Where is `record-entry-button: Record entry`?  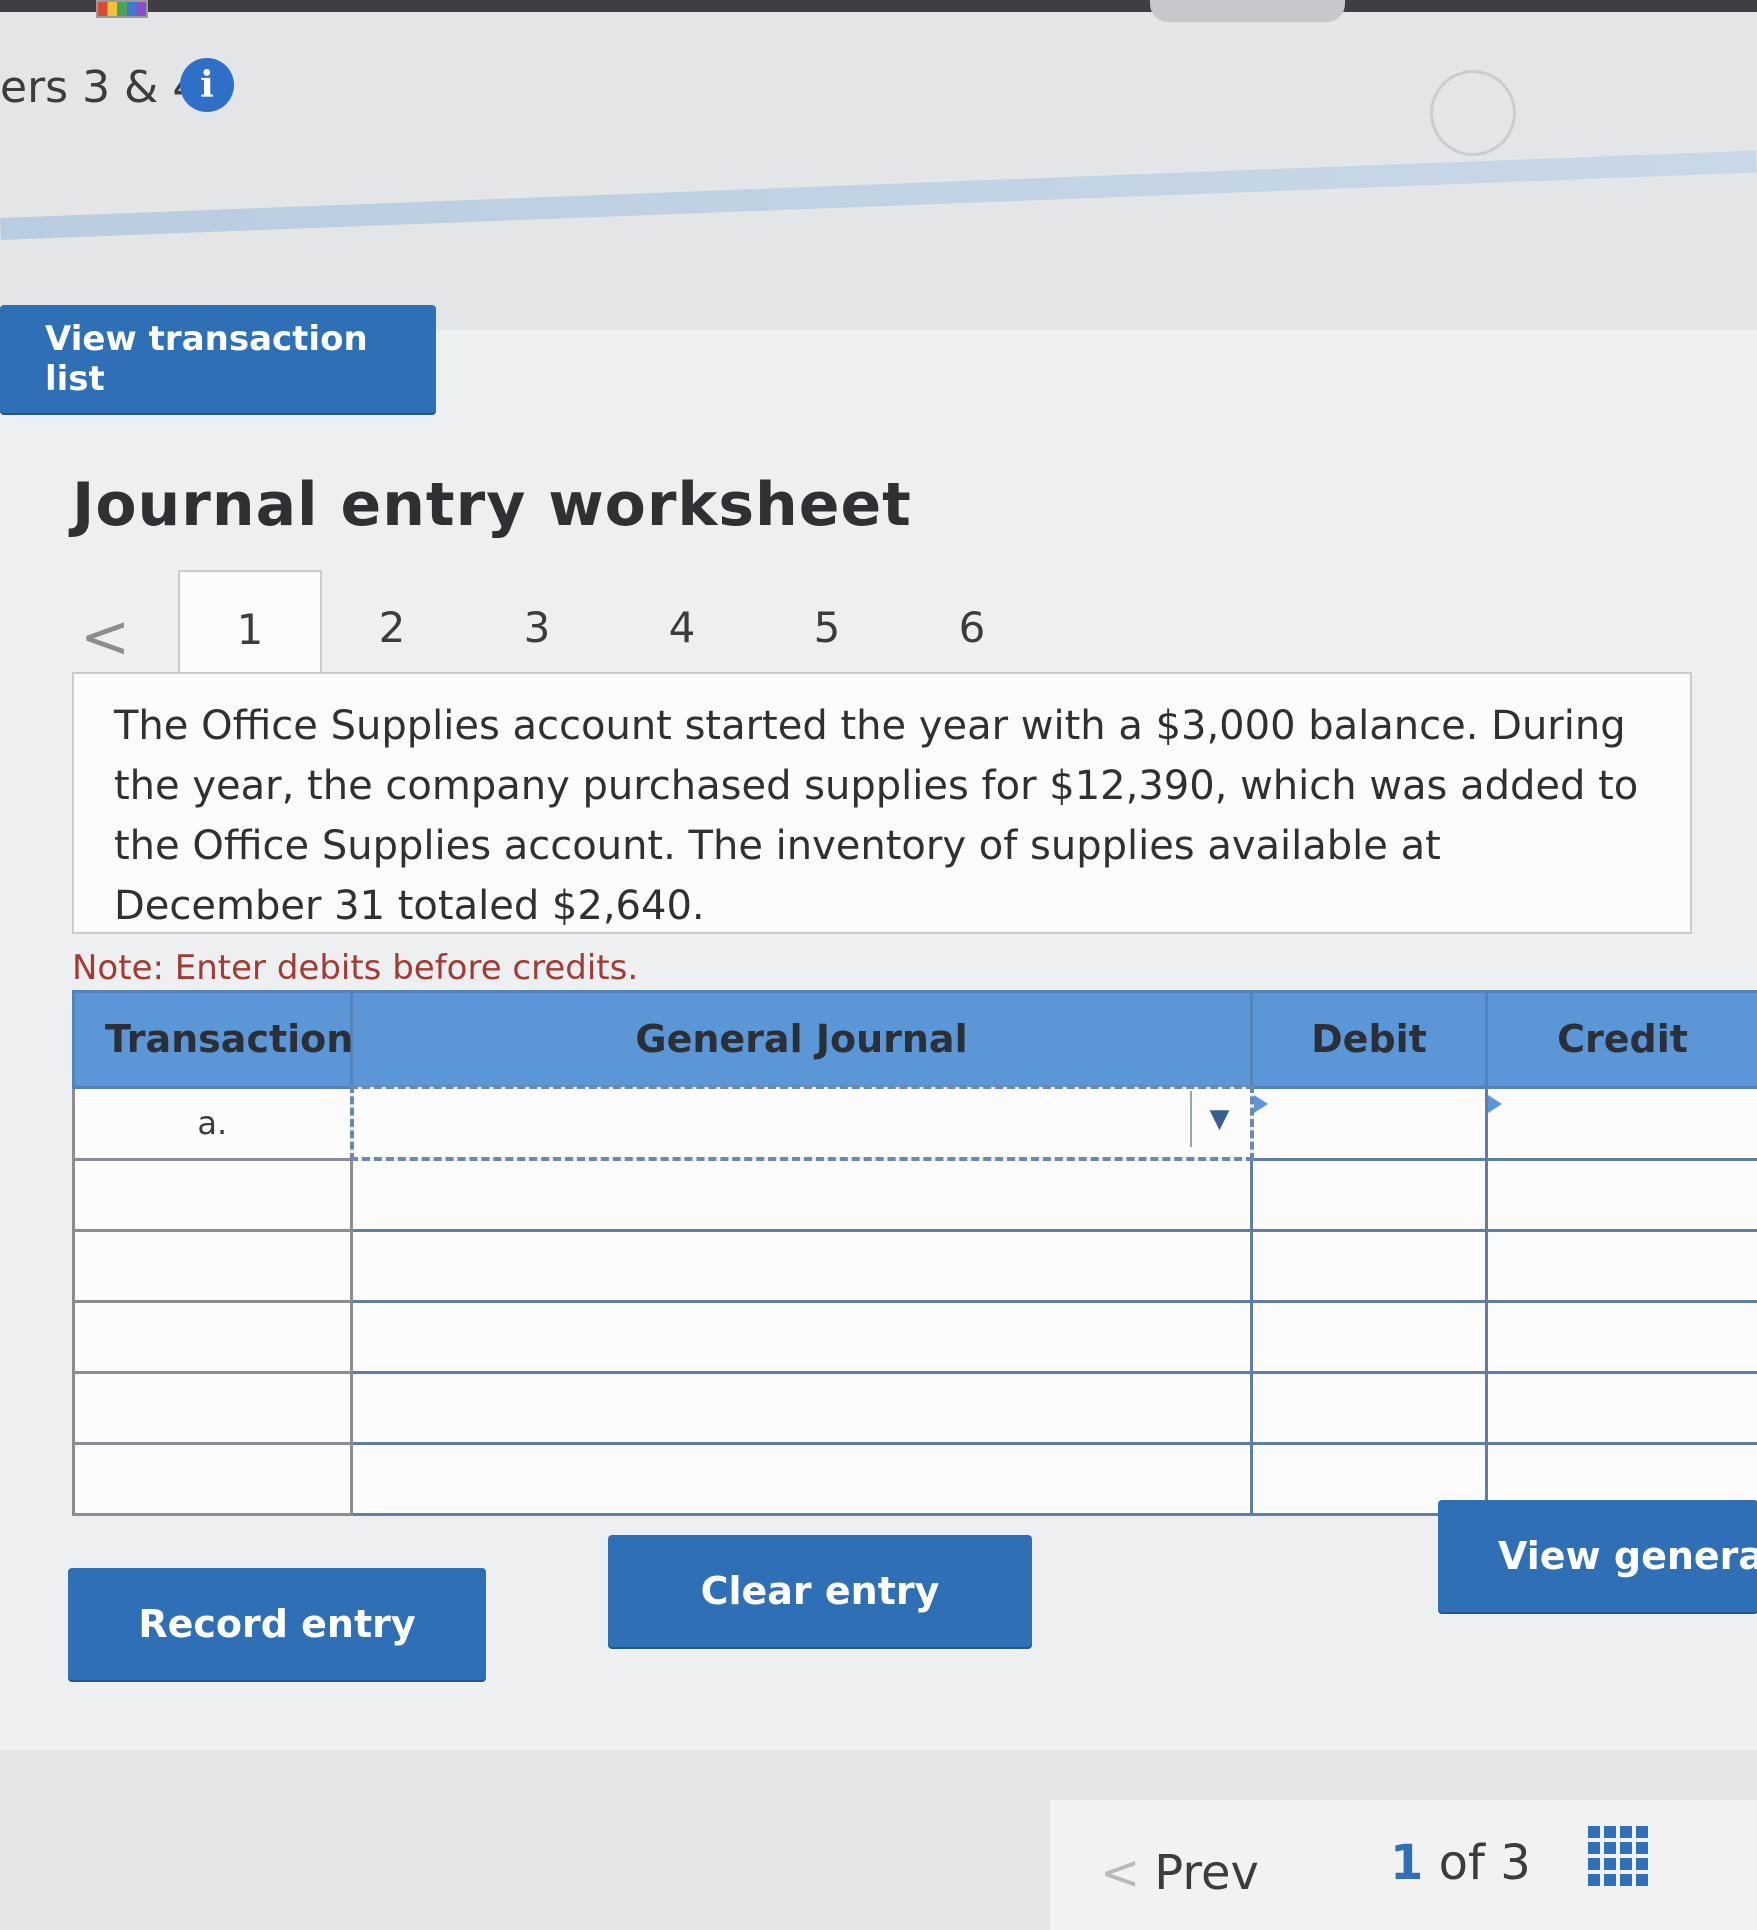 record-entry-button: Record entry is located at coordinates (277, 1624).